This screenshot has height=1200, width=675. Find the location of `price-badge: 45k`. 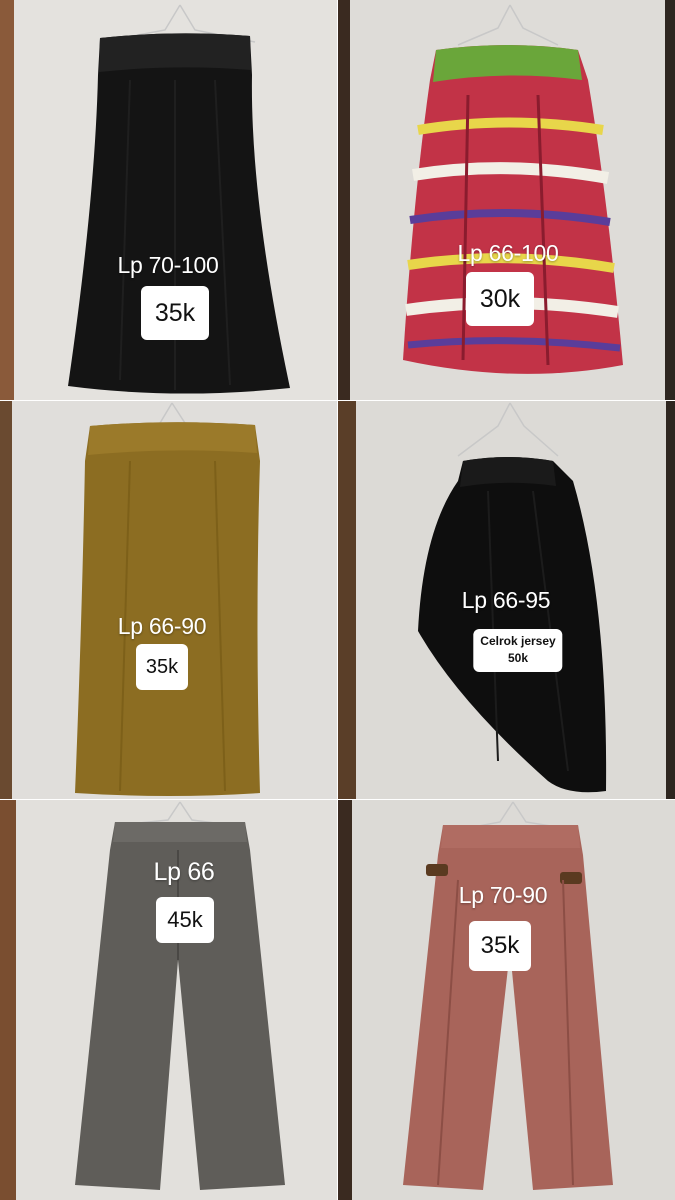

price-badge: 45k is located at coordinates (185, 920).